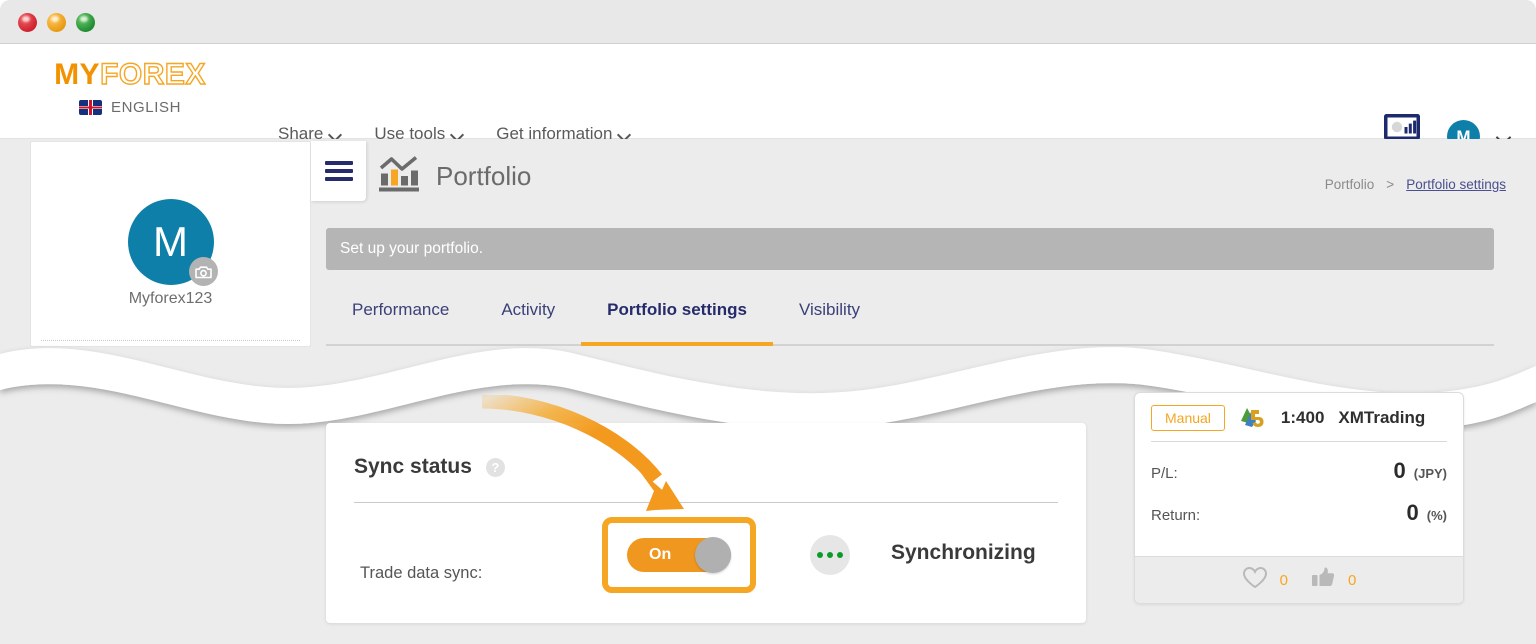 The height and width of the screenshot is (644, 1536). Describe the element at coordinates (1352, 580) in the screenshot. I see `thumbs-up-count: 0` at that location.